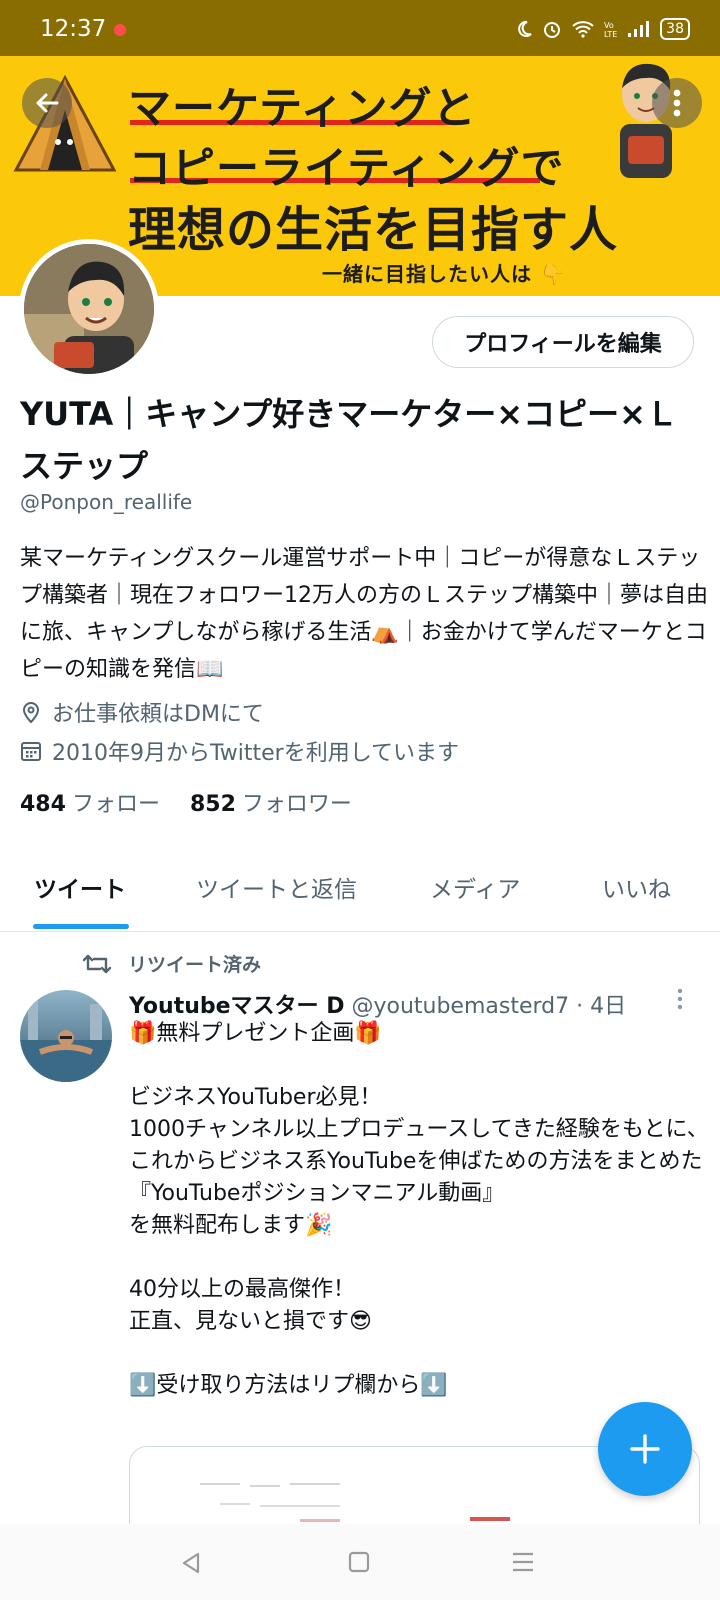 The height and width of the screenshot is (1600, 720). What do you see at coordinates (276, 887) in the screenshot?
I see `tab-tweets-and-replies: ツイートと返信` at bounding box center [276, 887].